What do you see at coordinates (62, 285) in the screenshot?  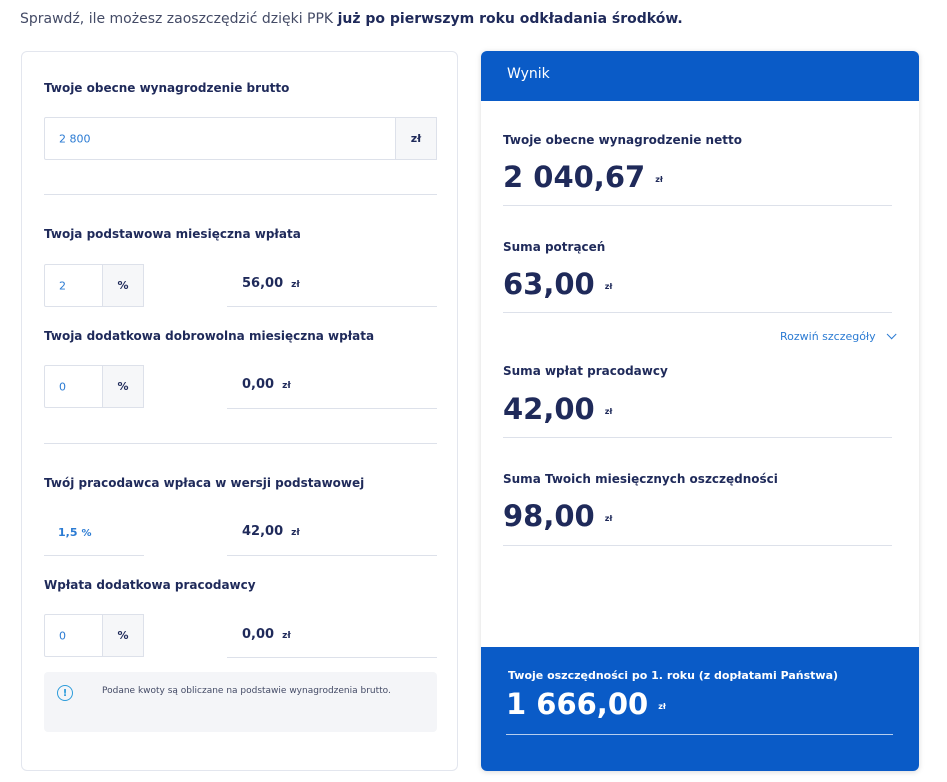 I see `basic-contribution-percent: 2` at bounding box center [62, 285].